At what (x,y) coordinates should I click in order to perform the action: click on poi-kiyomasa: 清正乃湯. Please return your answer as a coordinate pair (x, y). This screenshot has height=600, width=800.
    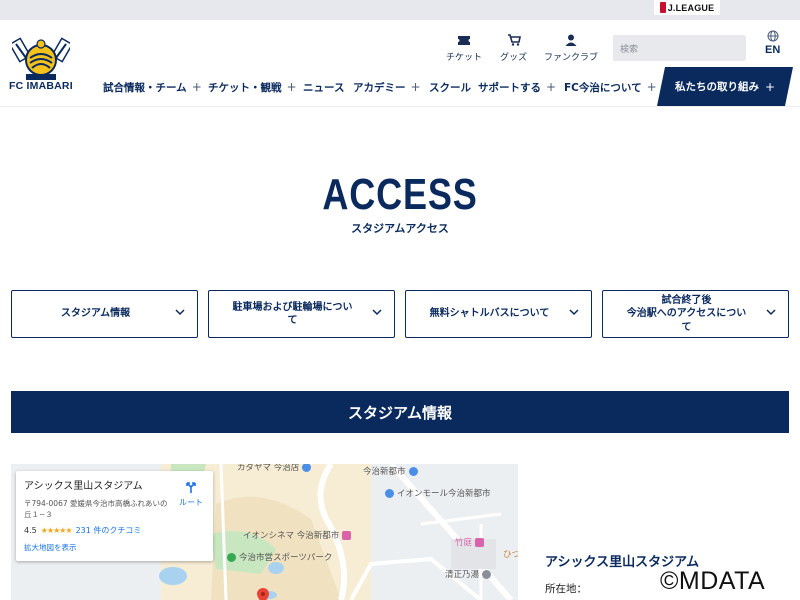
    Looking at the image, I should click on (468, 574).